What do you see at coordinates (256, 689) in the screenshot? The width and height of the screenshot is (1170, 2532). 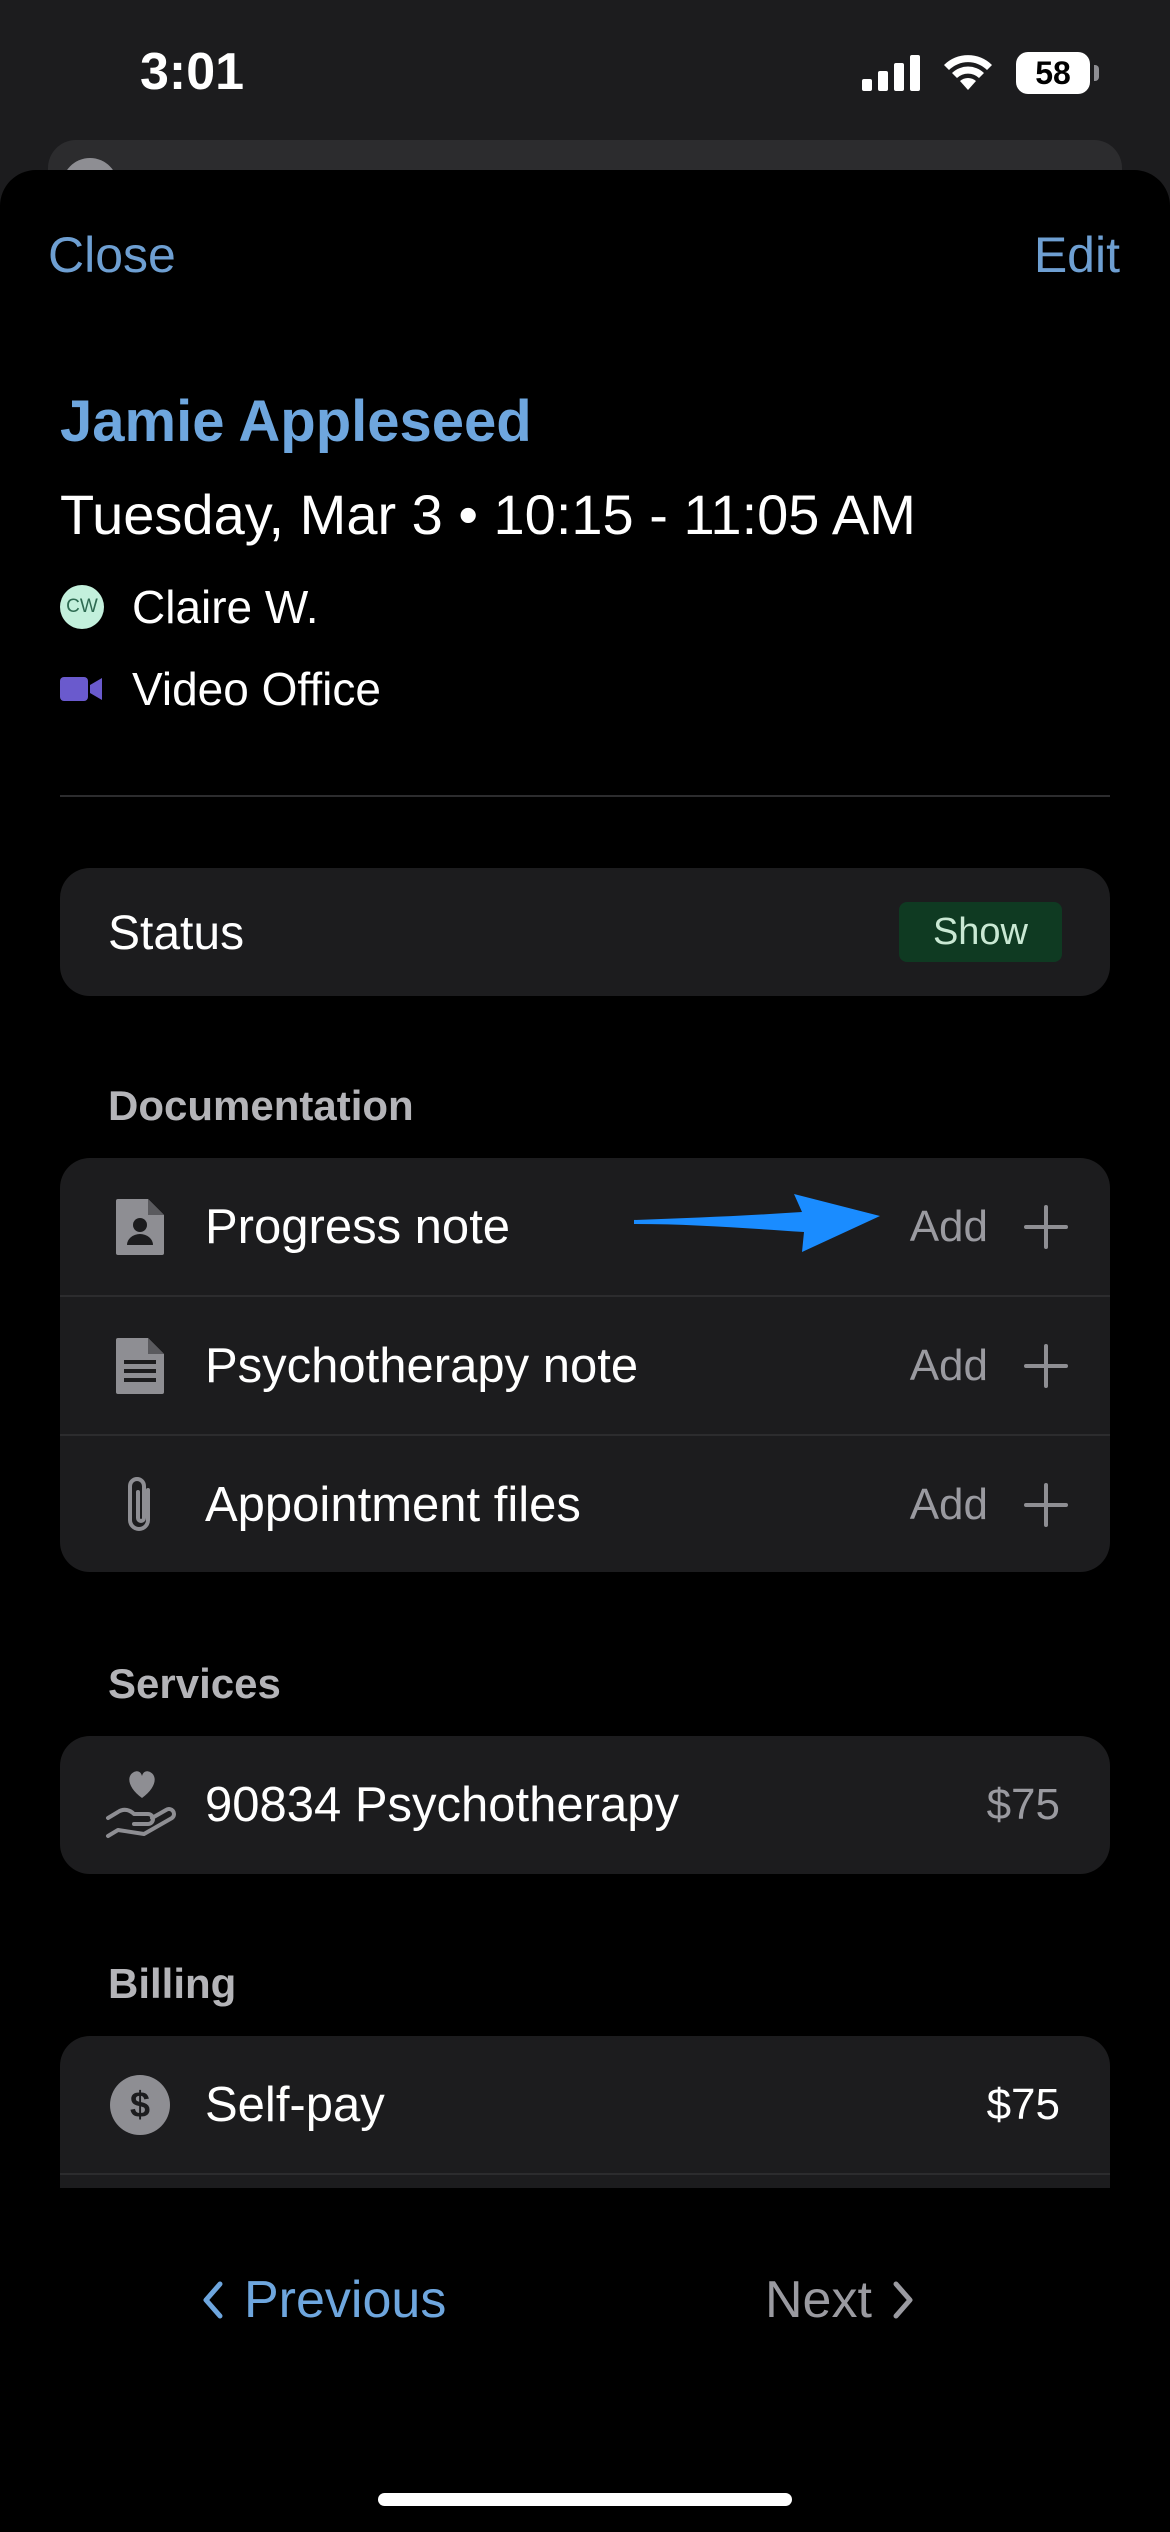 I see `location-name: Video Office` at bounding box center [256, 689].